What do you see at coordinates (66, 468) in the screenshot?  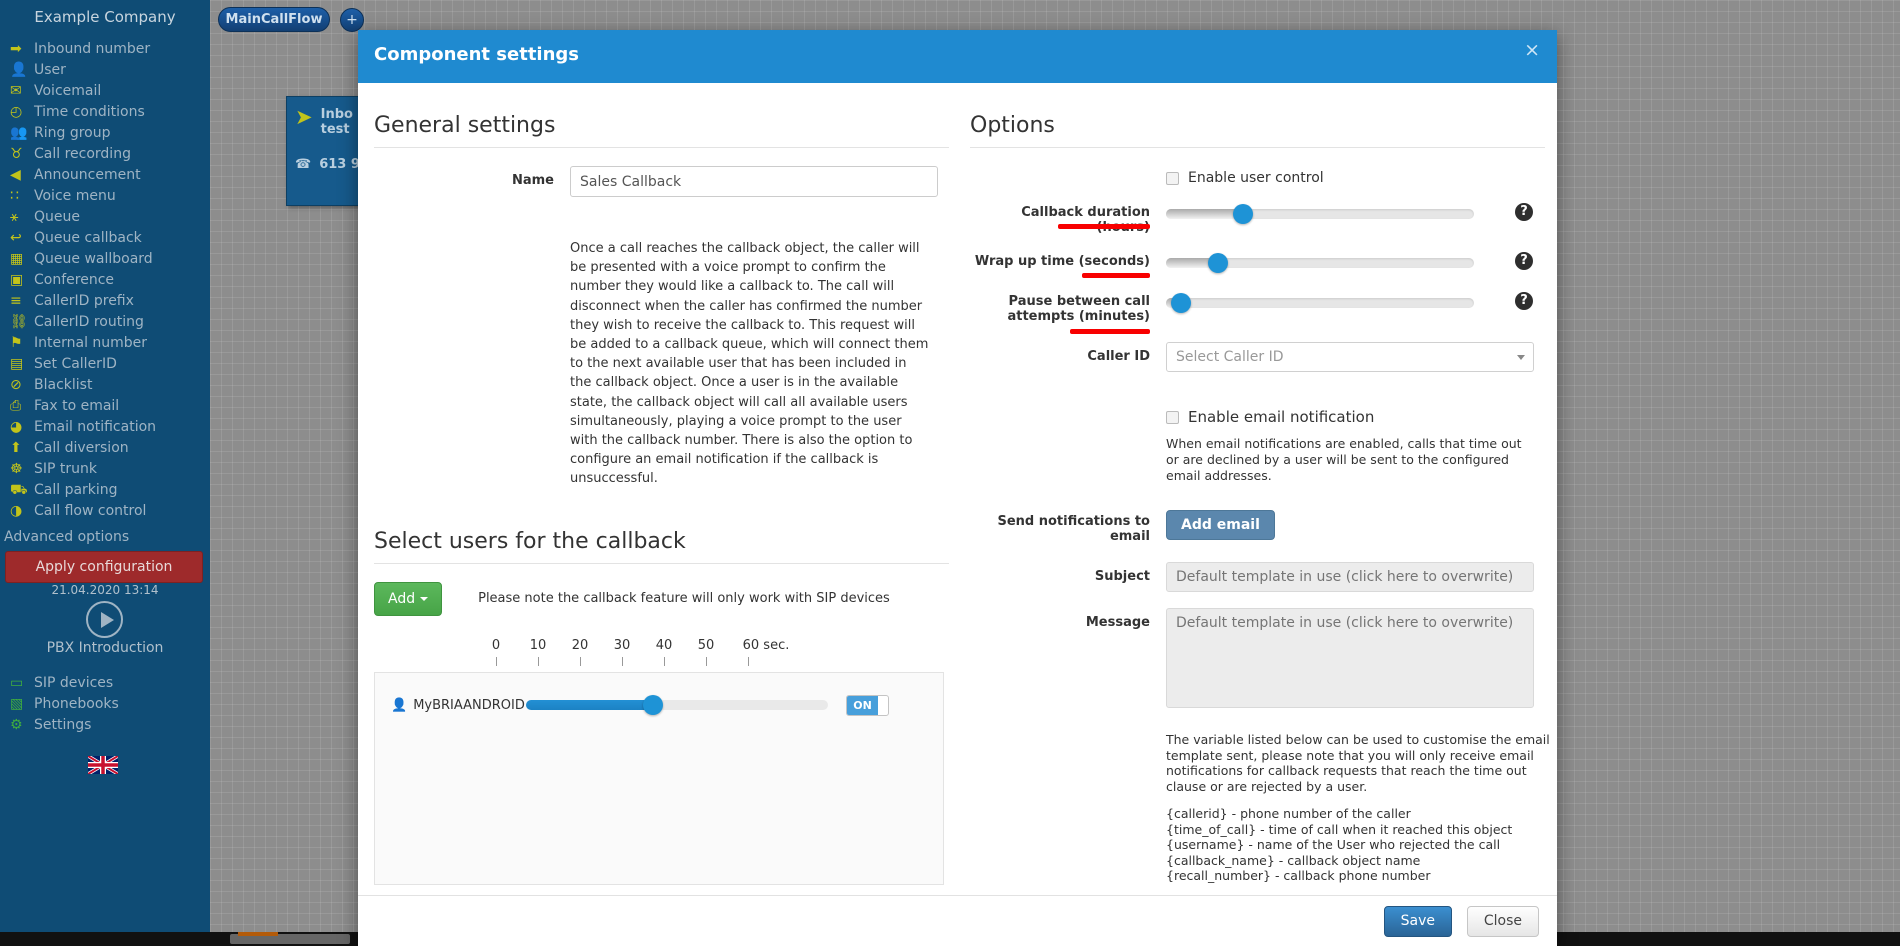 I see `sidebar-item-label: SIP trunk` at bounding box center [66, 468].